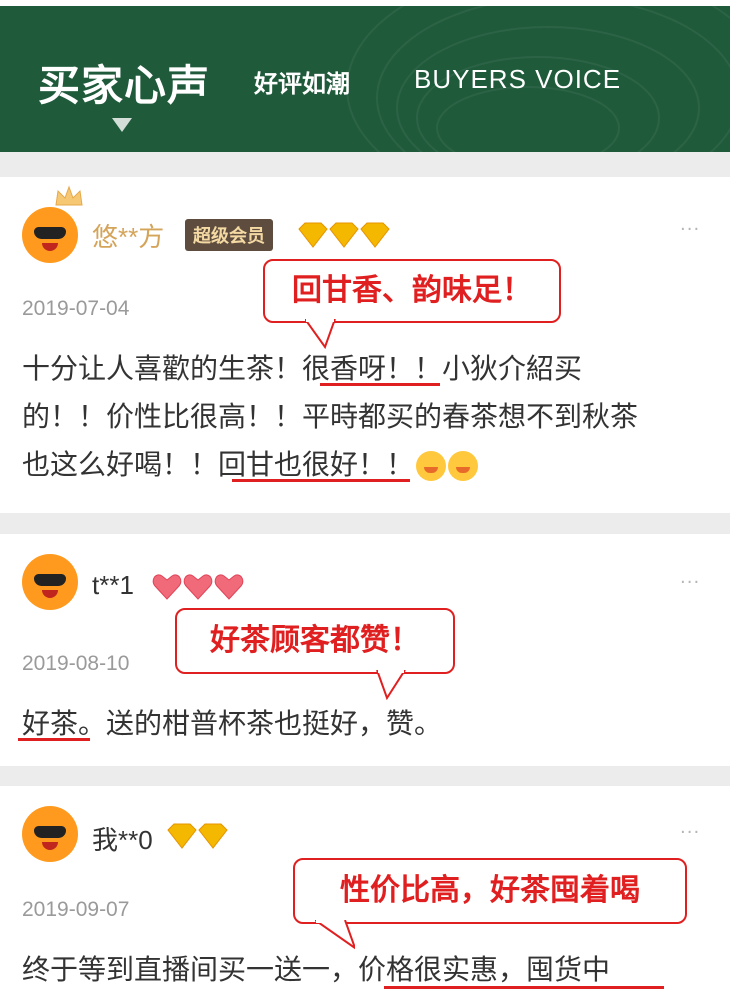 The height and width of the screenshot is (1005, 730). What do you see at coordinates (518, 79) in the screenshot?
I see `banner-english-title: BUYERS VOICE` at bounding box center [518, 79].